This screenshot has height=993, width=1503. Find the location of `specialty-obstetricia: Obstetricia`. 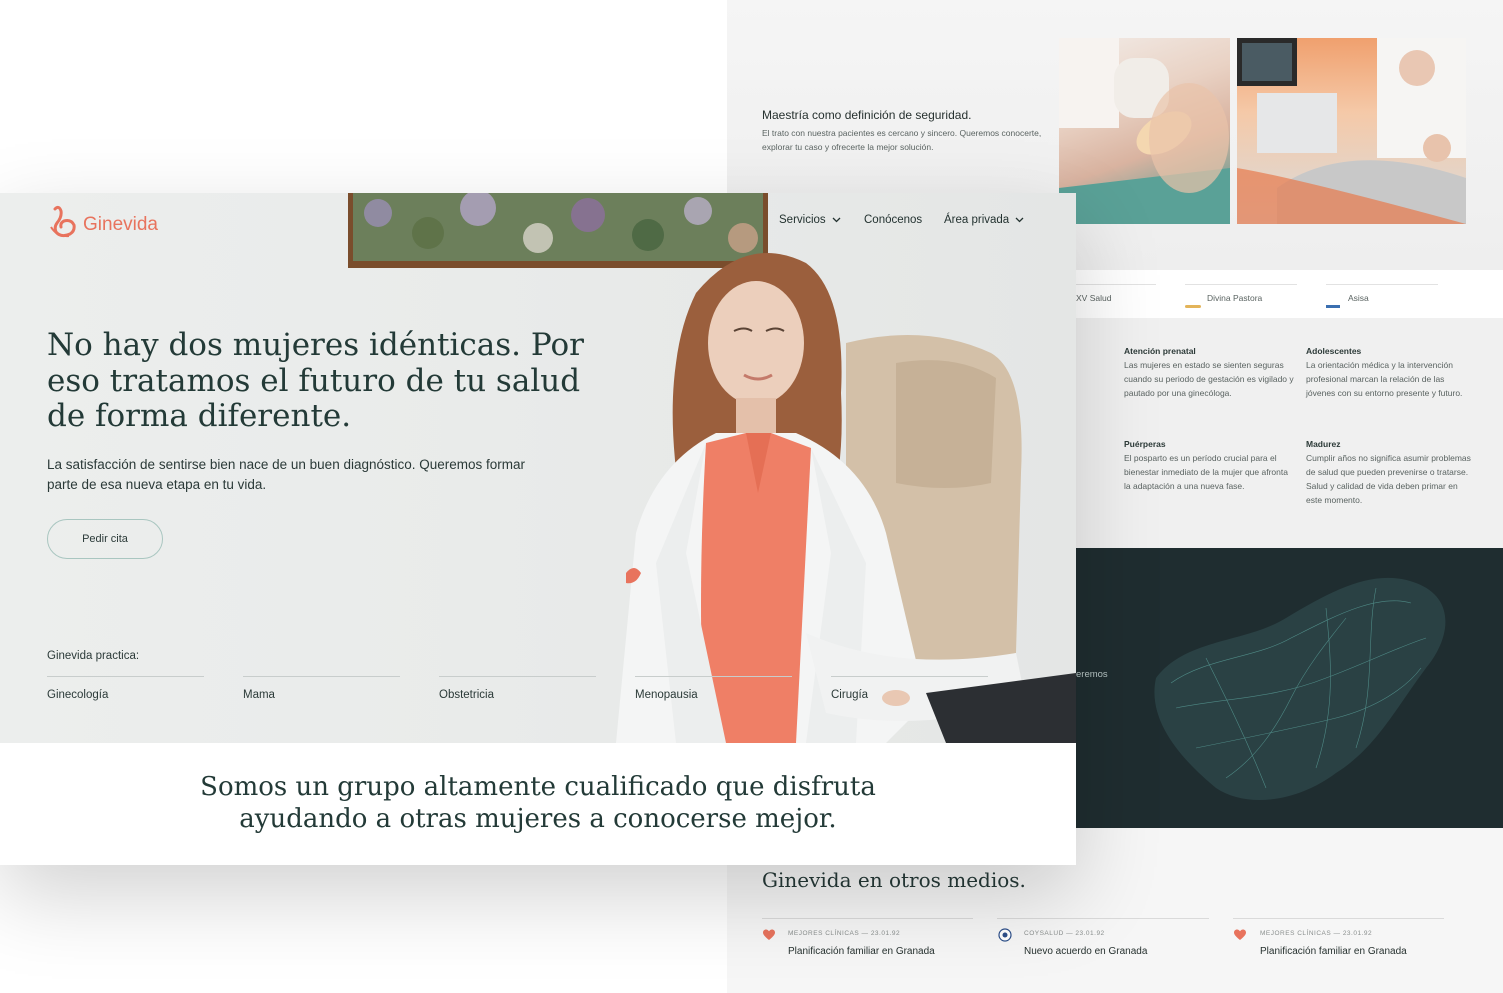

specialty-obstetricia: Obstetricia is located at coordinates (466, 695).